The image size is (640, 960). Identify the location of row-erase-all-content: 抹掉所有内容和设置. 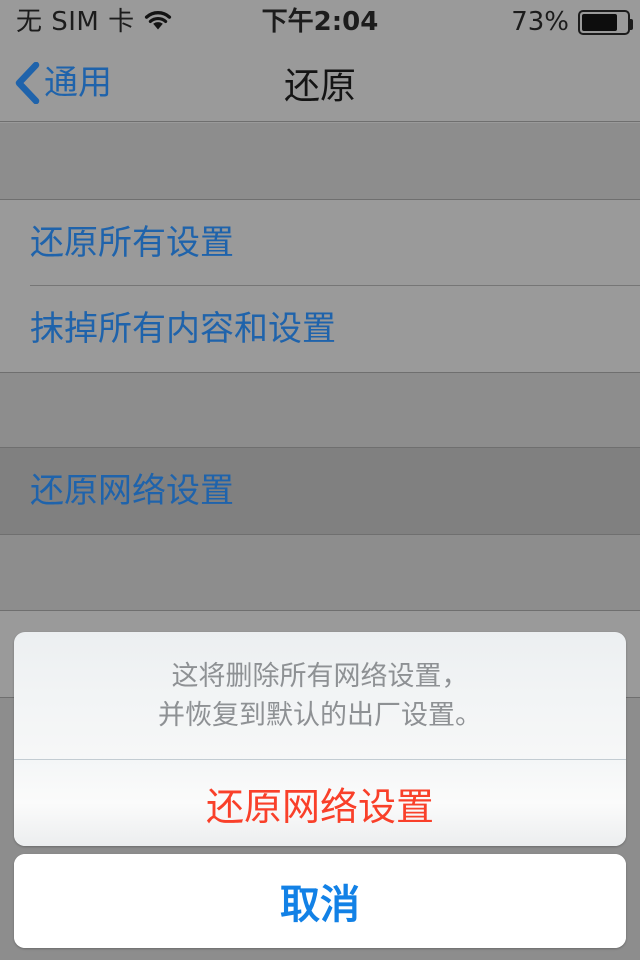
(320, 329).